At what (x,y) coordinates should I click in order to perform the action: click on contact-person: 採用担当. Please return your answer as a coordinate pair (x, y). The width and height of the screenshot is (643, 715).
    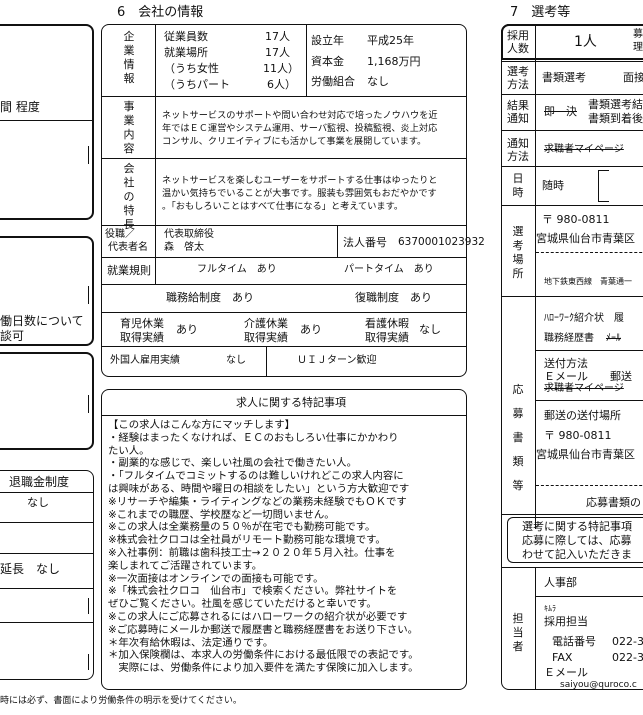
    Looking at the image, I should click on (566, 621).